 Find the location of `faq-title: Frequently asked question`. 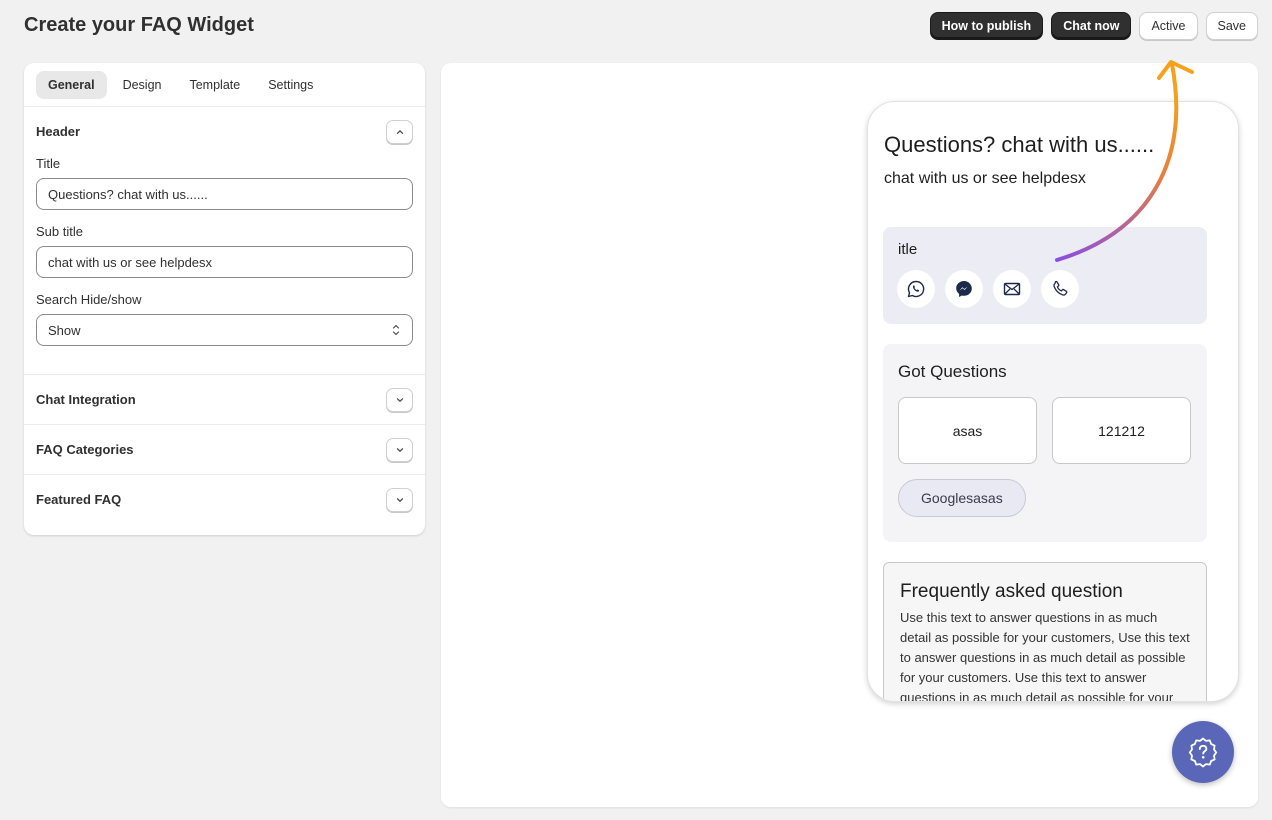

faq-title: Frequently asked question is located at coordinates (1011, 591).